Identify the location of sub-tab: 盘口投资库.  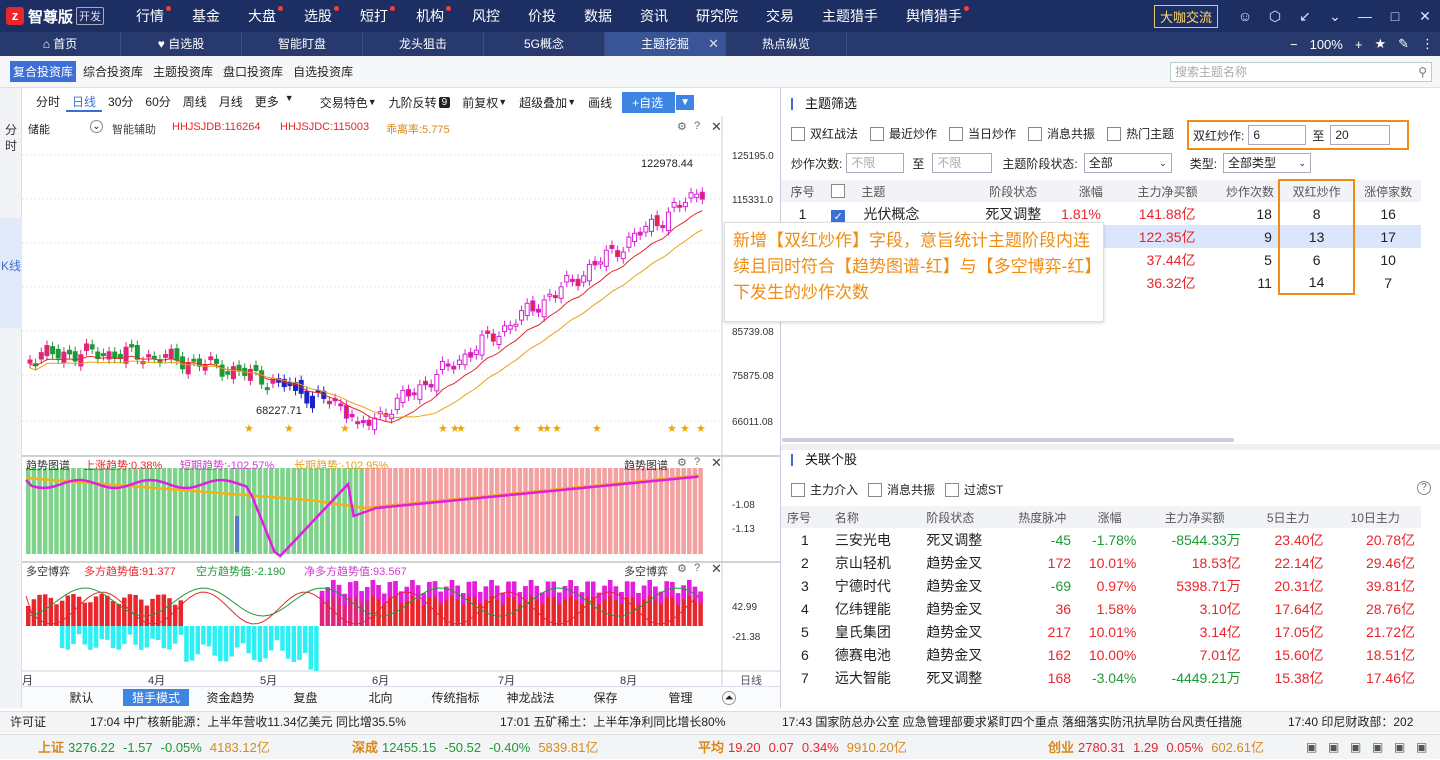
(253, 71).